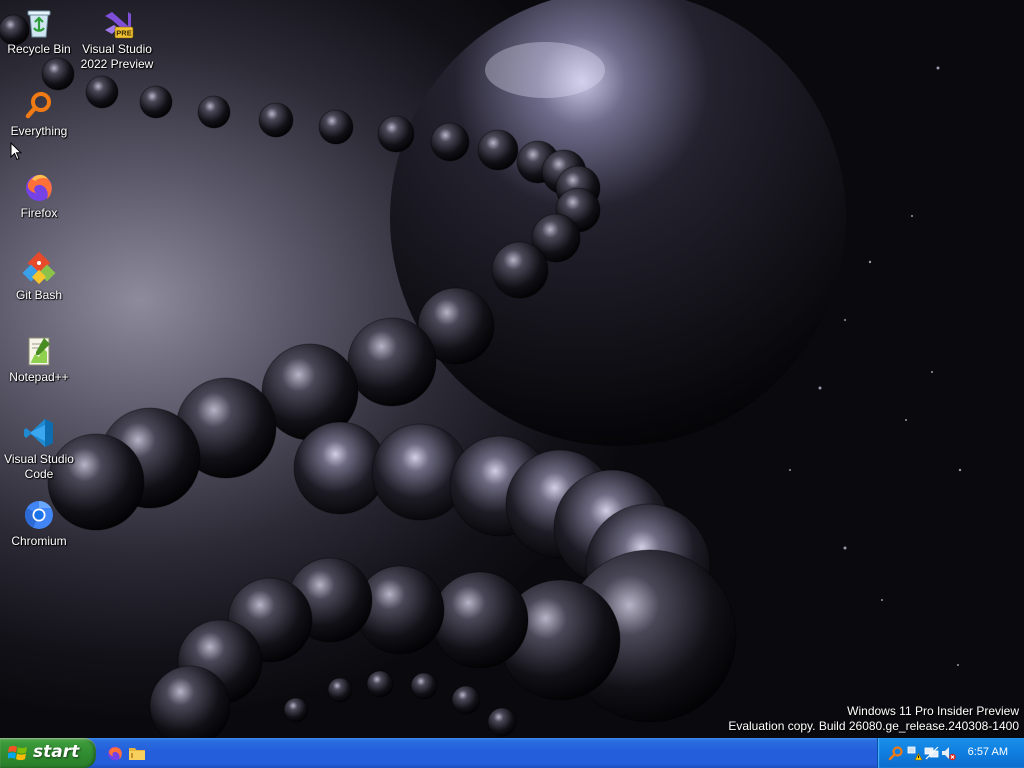 The height and width of the screenshot is (768, 1024). What do you see at coordinates (137, 753) in the screenshot?
I see `file-explorer-icon` at bounding box center [137, 753].